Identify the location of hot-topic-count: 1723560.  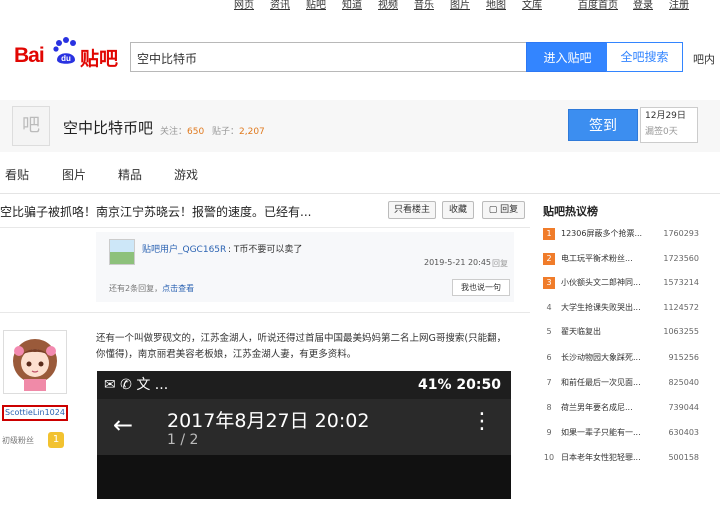
(681, 258).